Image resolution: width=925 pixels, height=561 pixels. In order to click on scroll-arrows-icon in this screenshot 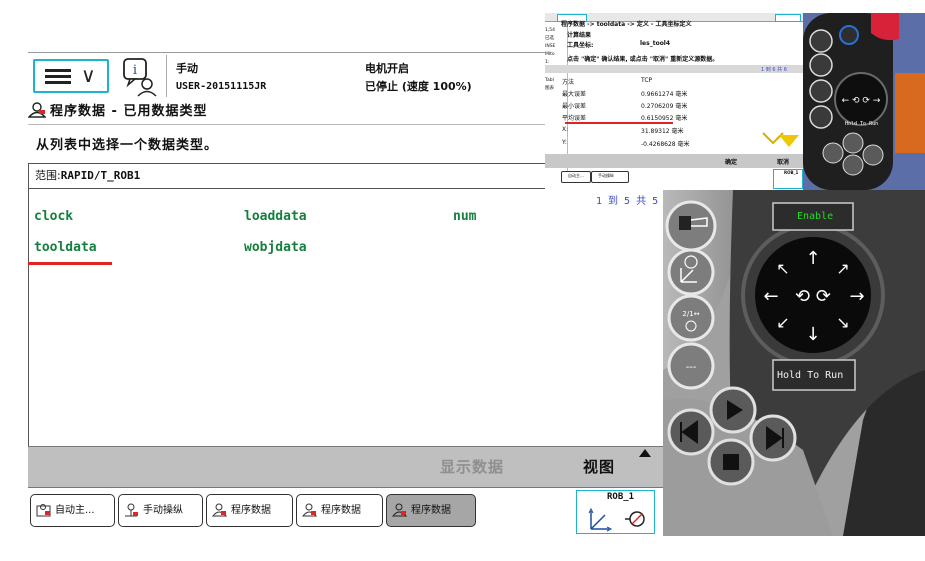, I will do `click(780, 139)`.